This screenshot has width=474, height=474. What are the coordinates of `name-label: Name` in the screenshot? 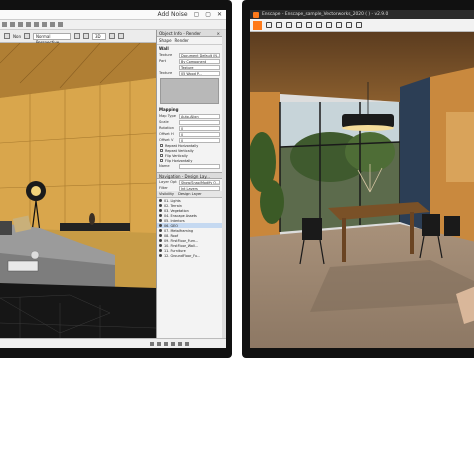 It's located at (164, 166).